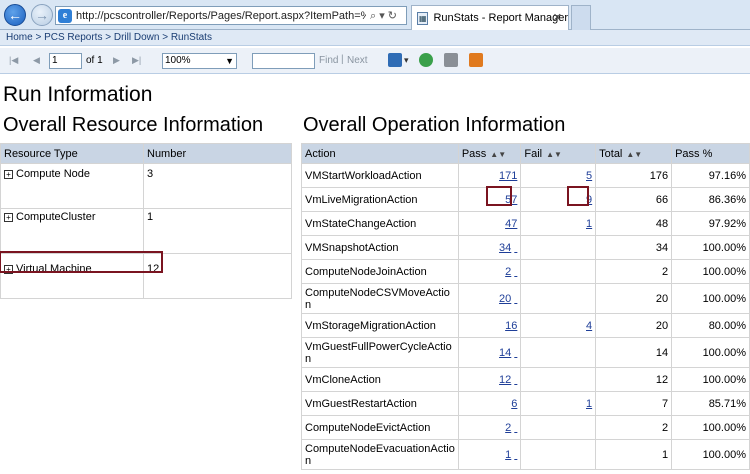  What do you see at coordinates (380, 153) in the screenshot?
I see `column-header-action: Action` at bounding box center [380, 153].